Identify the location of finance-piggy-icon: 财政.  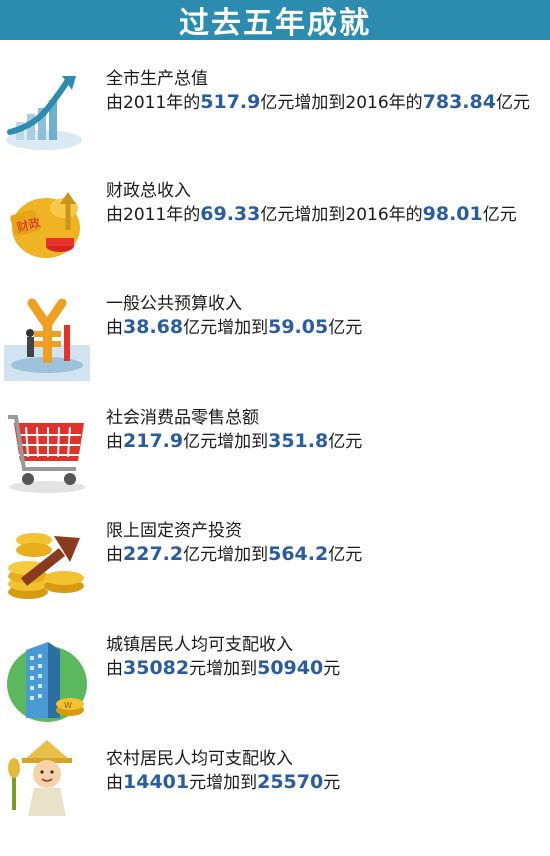
(45, 225).